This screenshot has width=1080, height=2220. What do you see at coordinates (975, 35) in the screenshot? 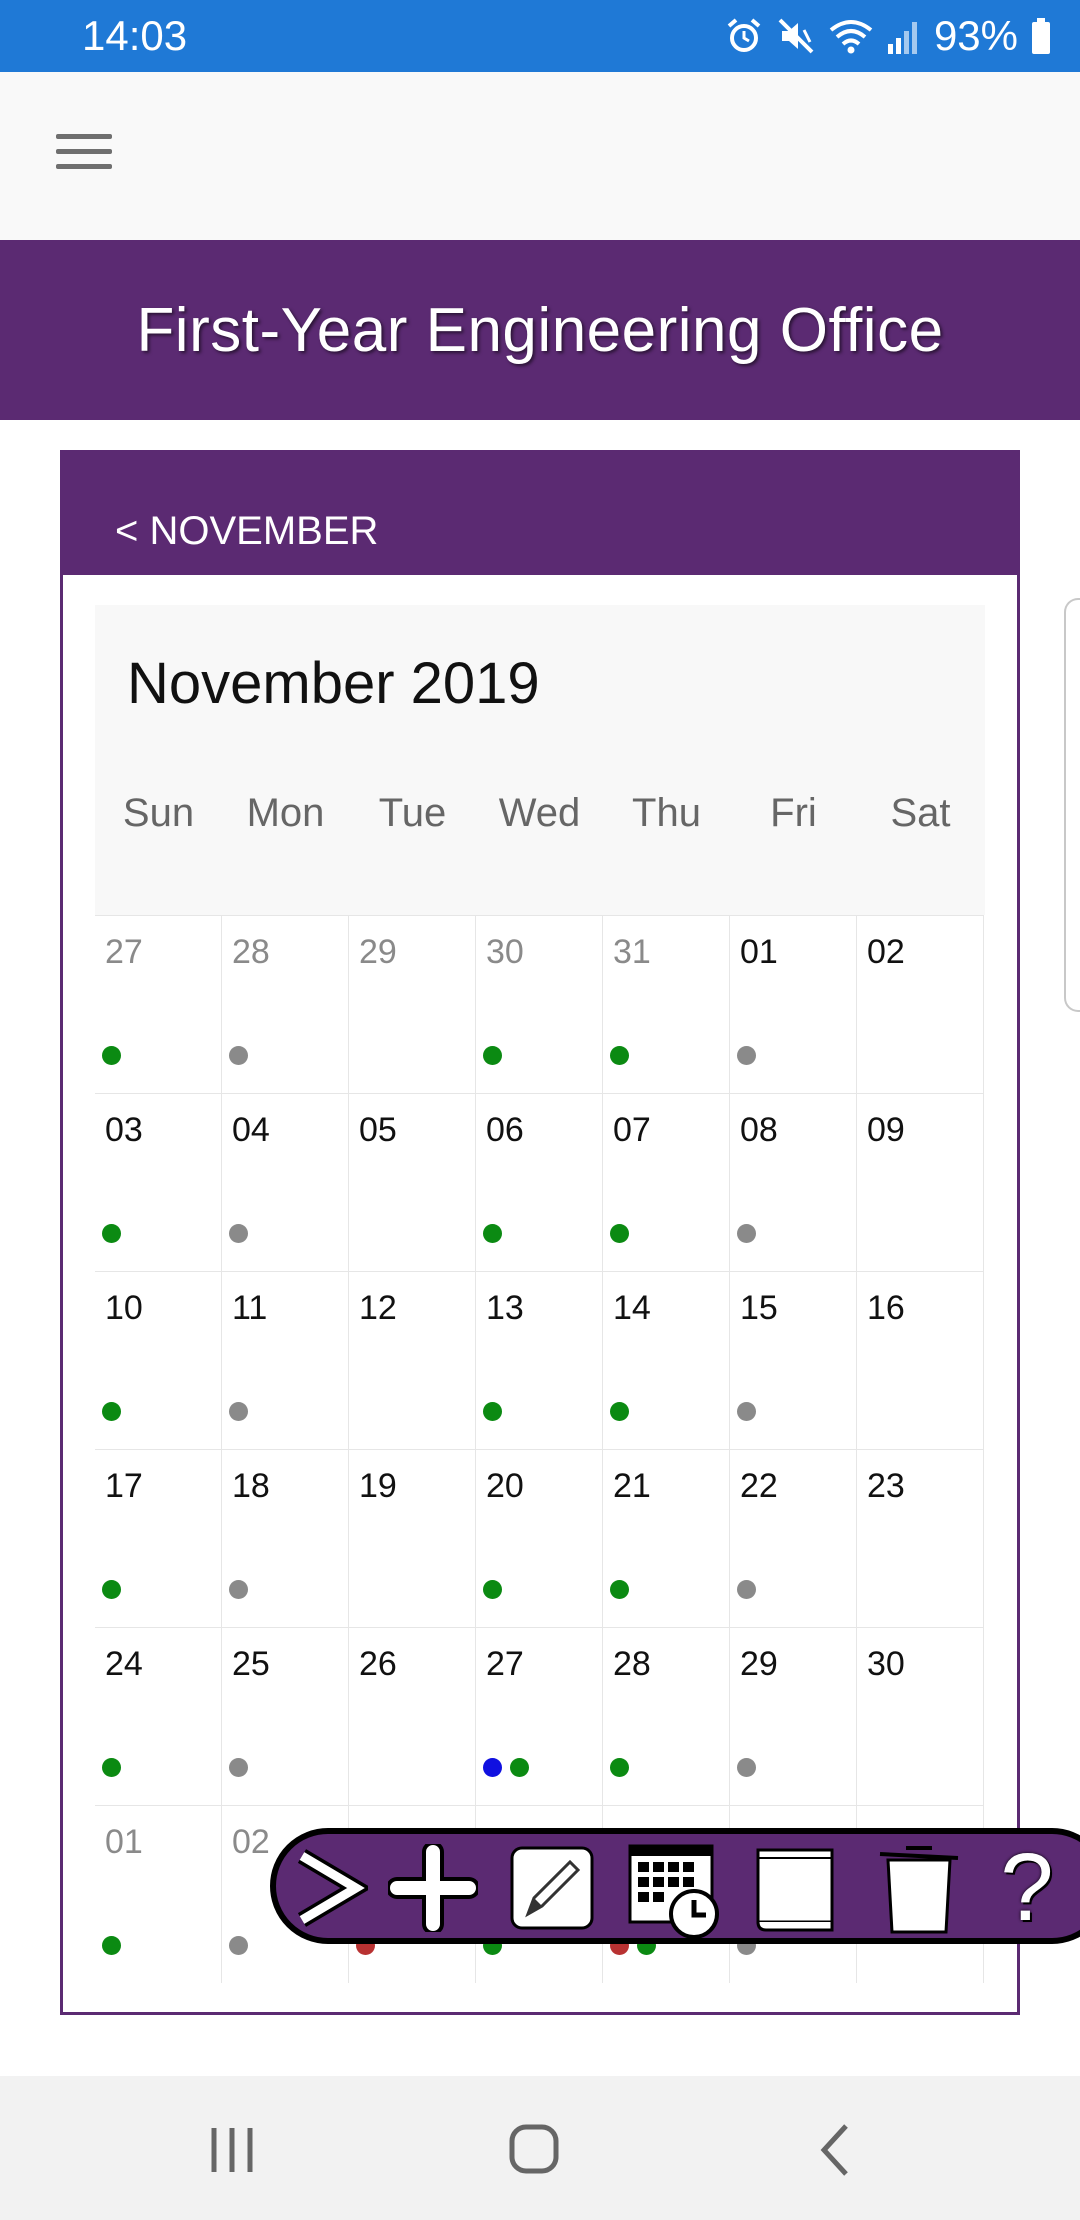
I see `battery-percent: 93%` at bounding box center [975, 35].